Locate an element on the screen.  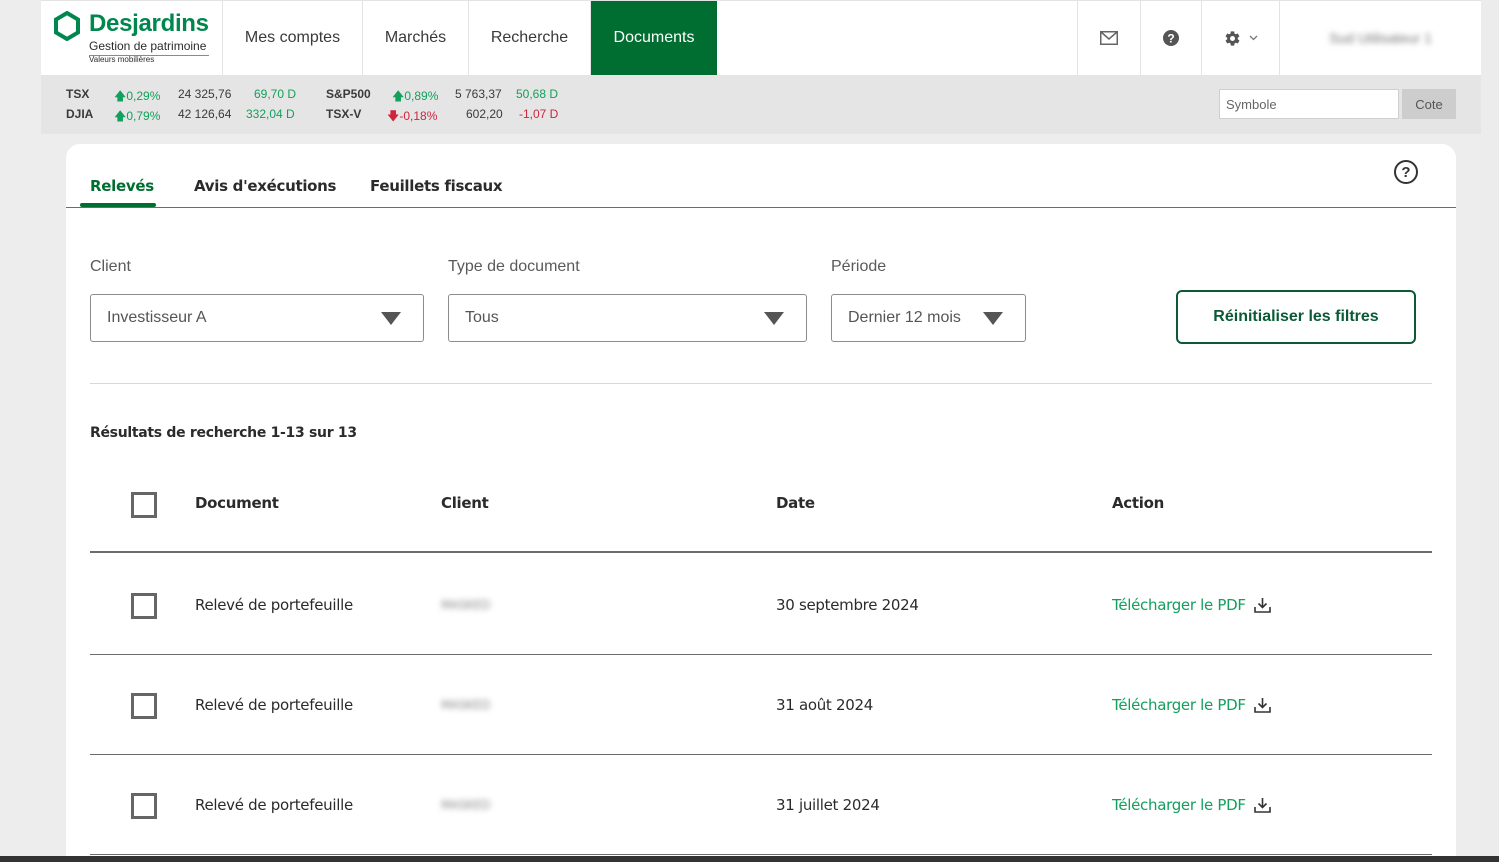
gear-icon is located at coordinates (1232, 38).